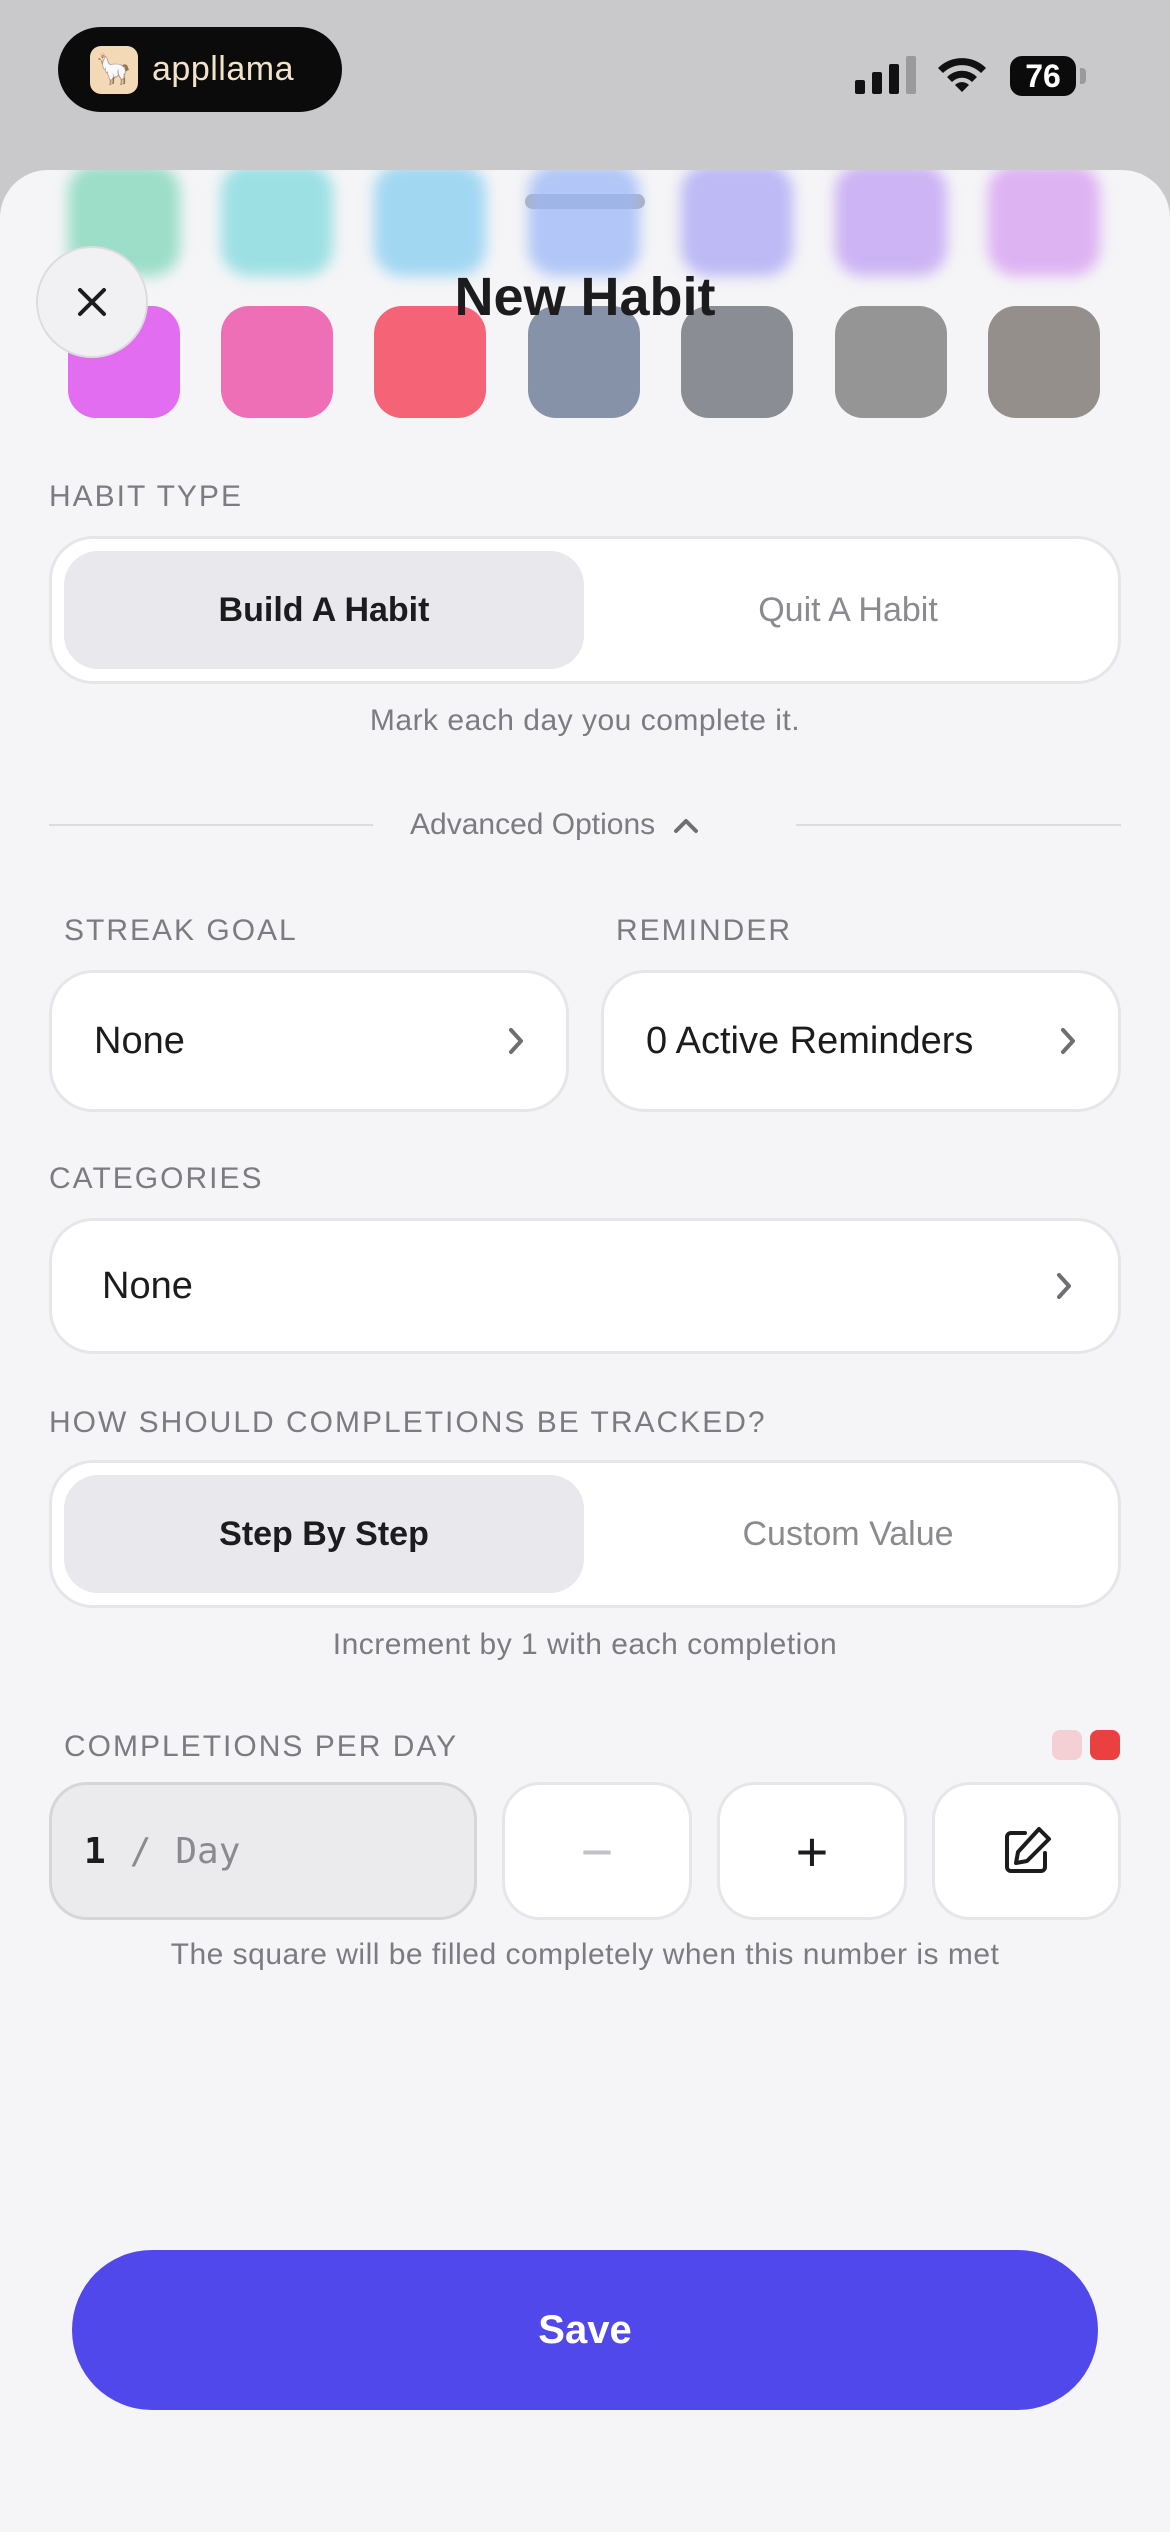  I want to click on increment-button: +, so click(812, 1851).